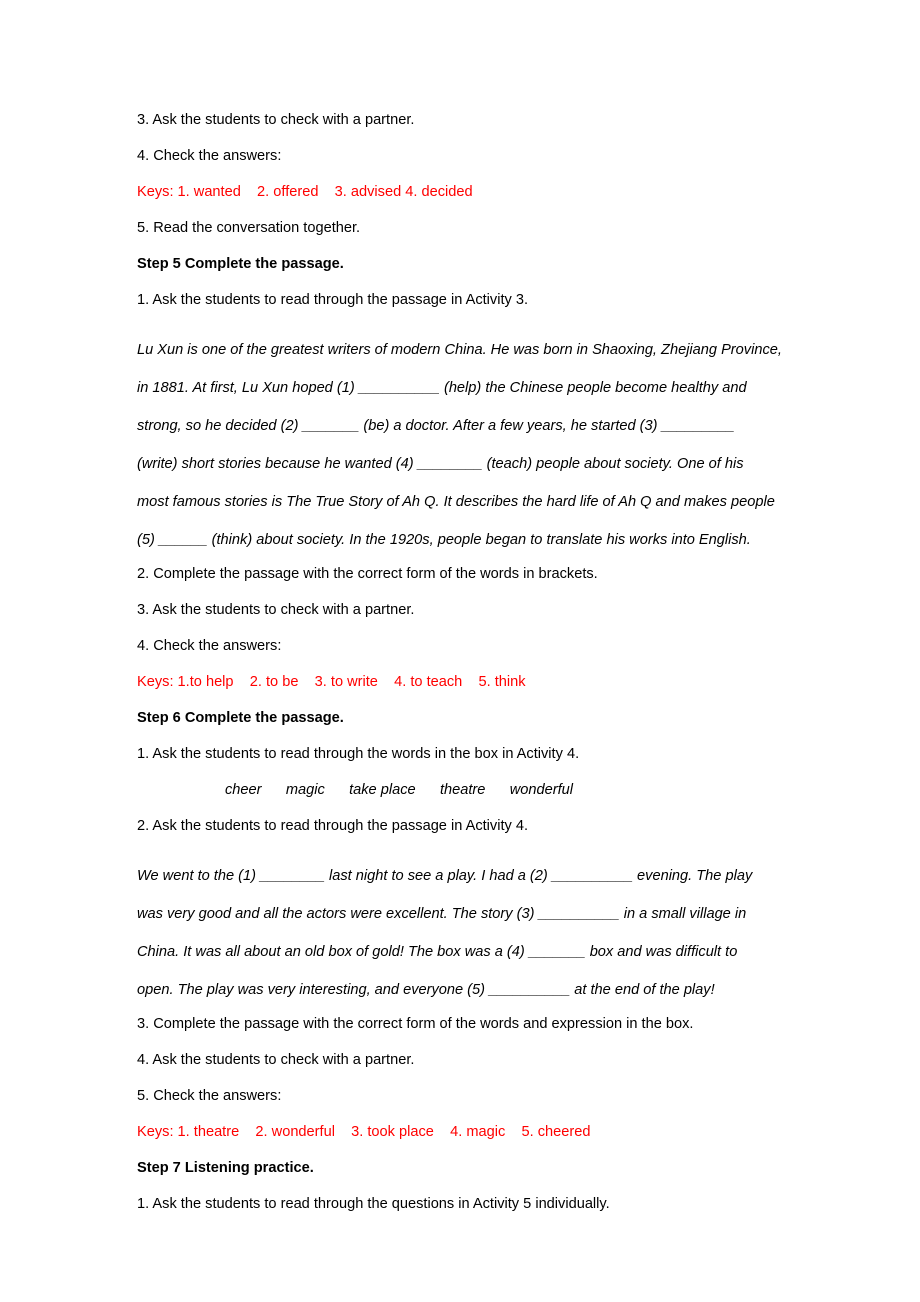  What do you see at coordinates (249, 228) in the screenshot?
I see `instruction-line: 5. Read the conversation together.` at bounding box center [249, 228].